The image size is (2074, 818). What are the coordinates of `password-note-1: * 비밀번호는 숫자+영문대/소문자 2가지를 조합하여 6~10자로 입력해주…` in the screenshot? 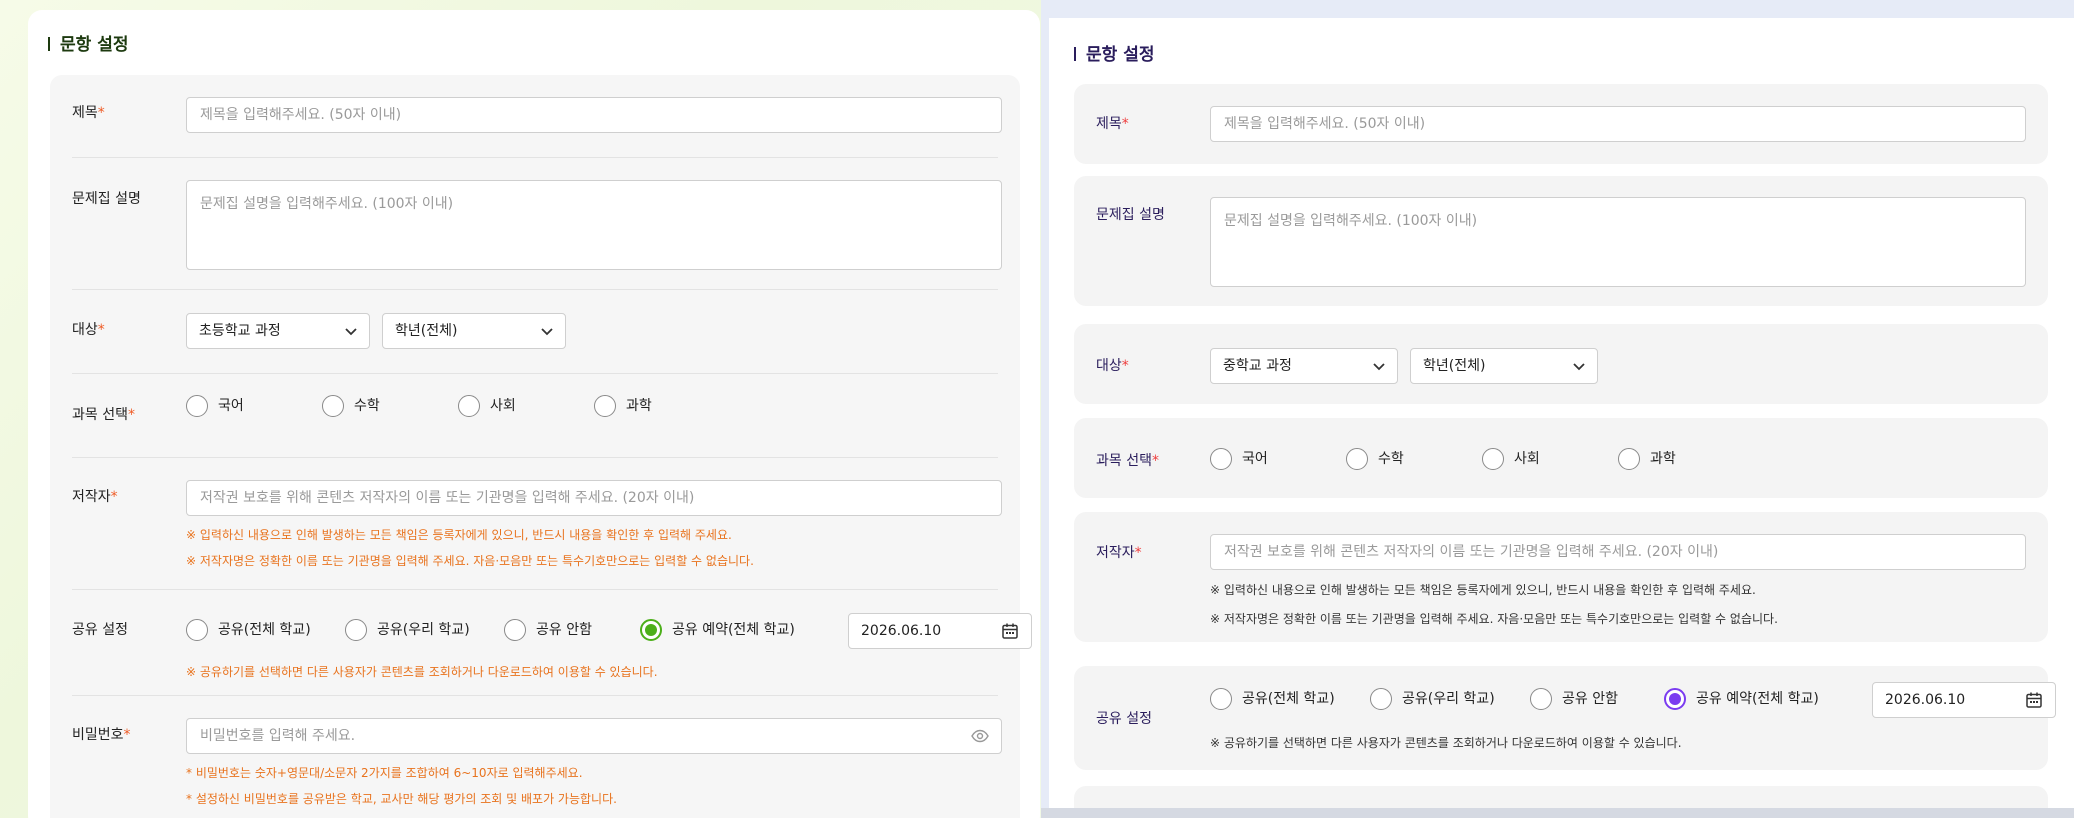 It's located at (384, 773).